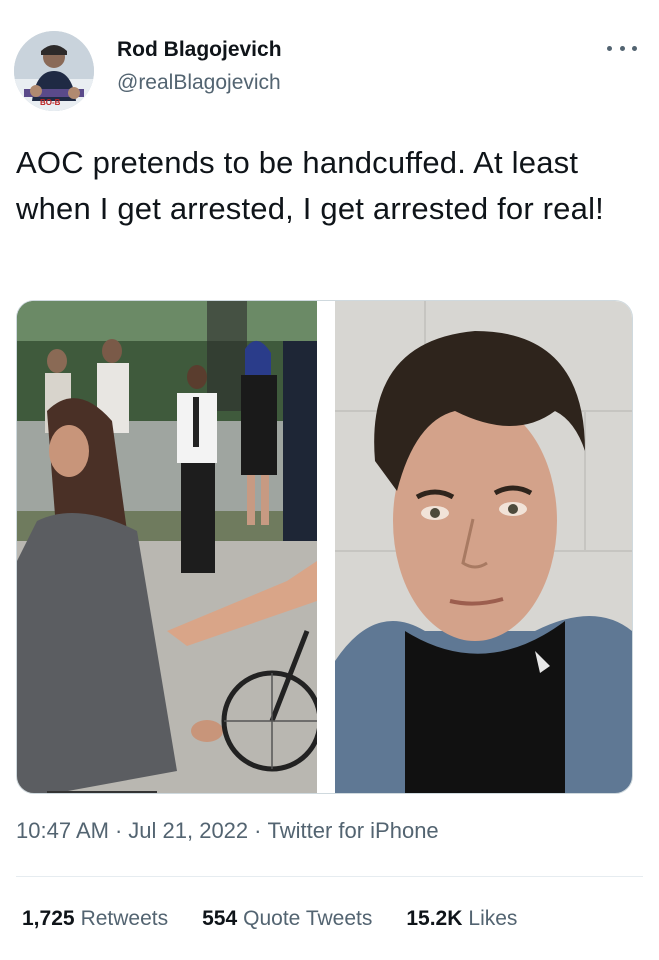  I want to click on retweets-count: 1,725, so click(48, 918).